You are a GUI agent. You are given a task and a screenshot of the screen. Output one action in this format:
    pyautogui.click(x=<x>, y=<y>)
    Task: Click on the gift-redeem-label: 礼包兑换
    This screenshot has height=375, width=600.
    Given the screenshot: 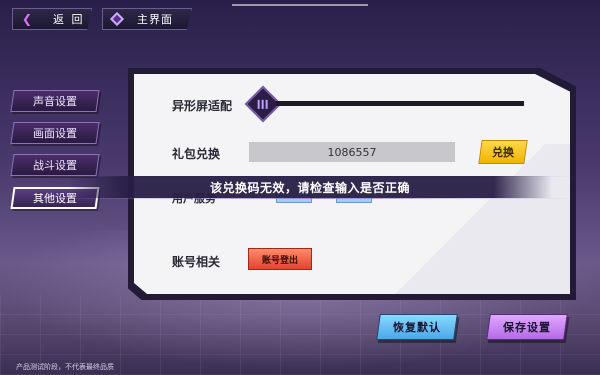 What is the action you would take?
    pyautogui.click(x=196, y=154)
    